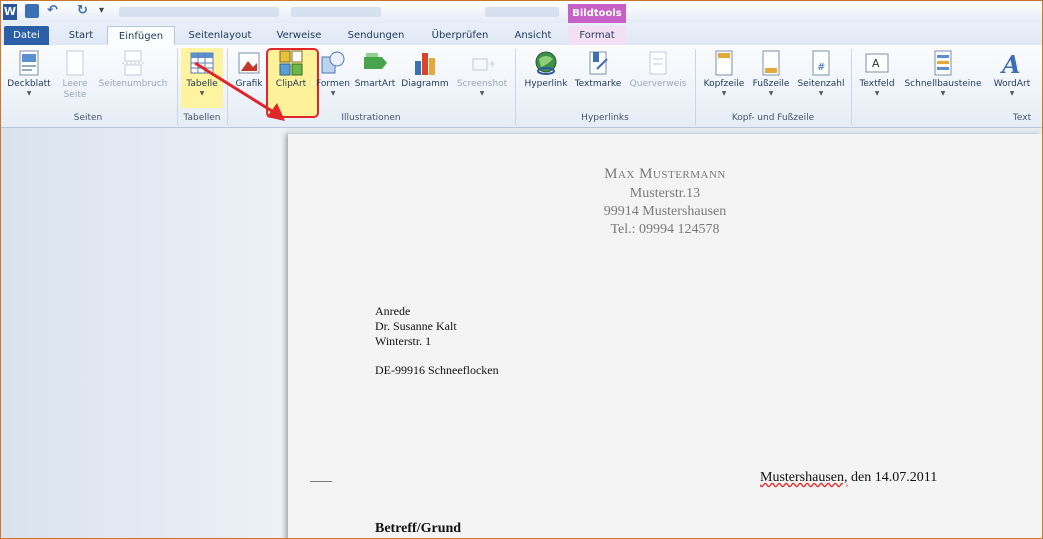  What do you see at coordinates (482, 63) in the screenshot?
I see `screenshot-icon: +` at bounding box center [482, 63].